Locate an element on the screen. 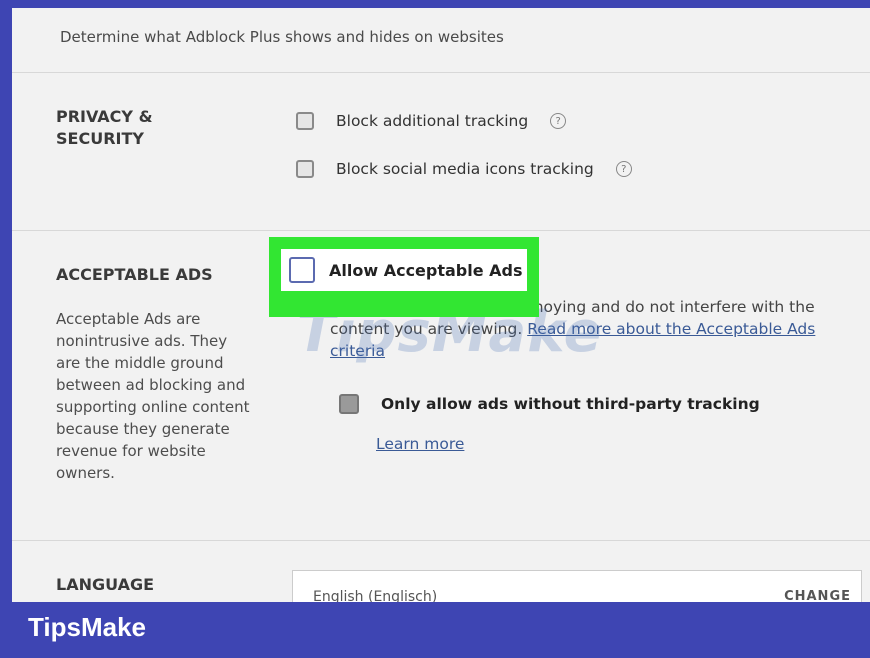  brand-logo: TipsMake is located at coordinates (87, 627).